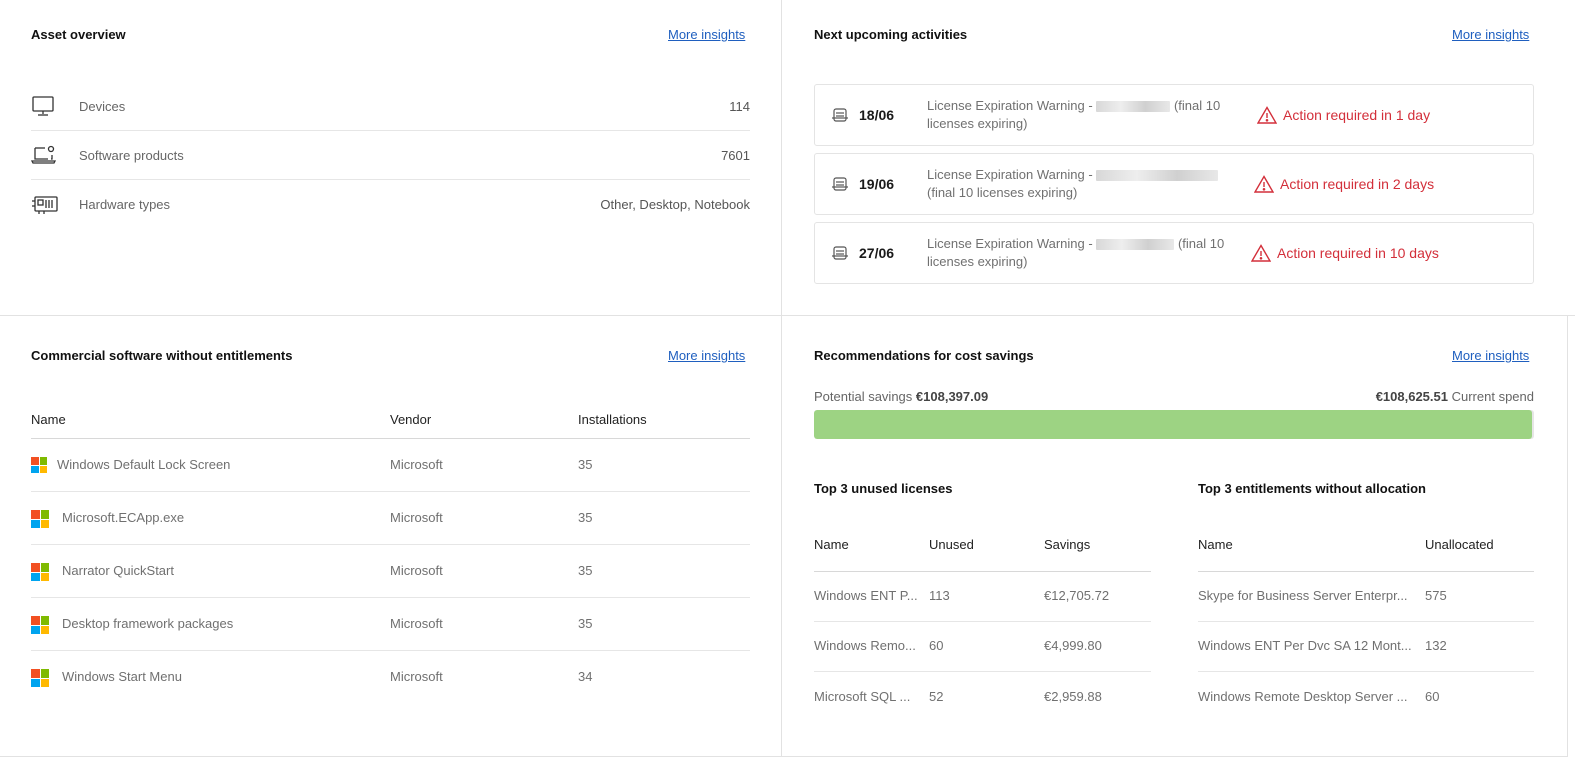 The image size is (1575, 759). I want to click on column-header-unused: Unused, so click(951, 544).